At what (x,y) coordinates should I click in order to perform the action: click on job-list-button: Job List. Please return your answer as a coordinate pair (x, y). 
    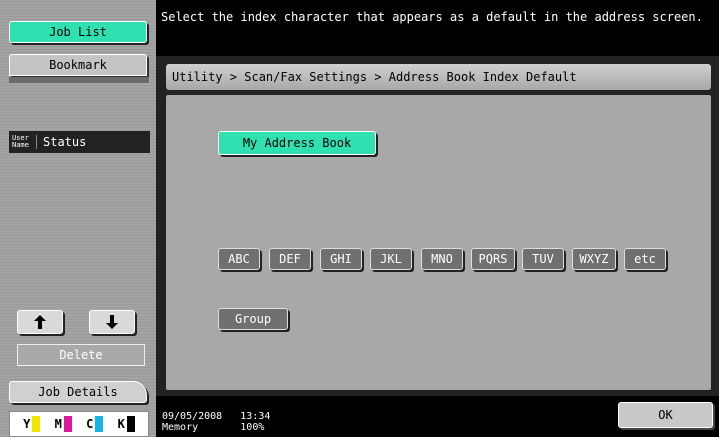
    Looking at the image, I should click on (78, 32).